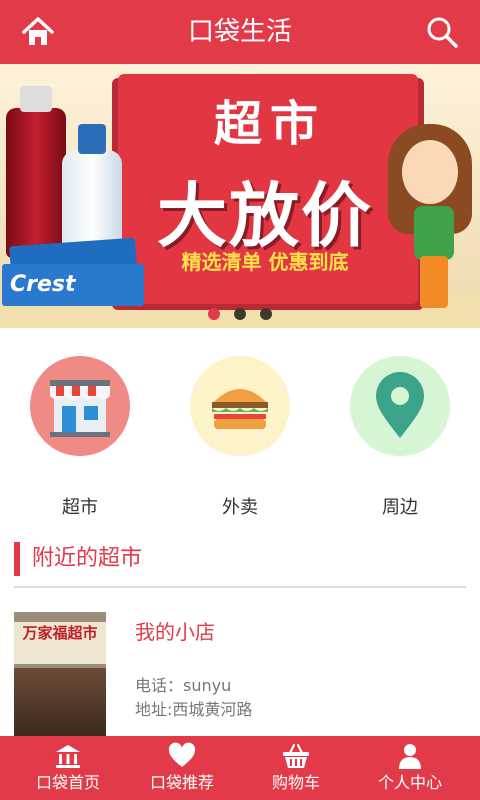  What do you see at coordinates (240, 507) in the screenshot?
I see `category-label: 外卖` at bounding box center [240, 507].